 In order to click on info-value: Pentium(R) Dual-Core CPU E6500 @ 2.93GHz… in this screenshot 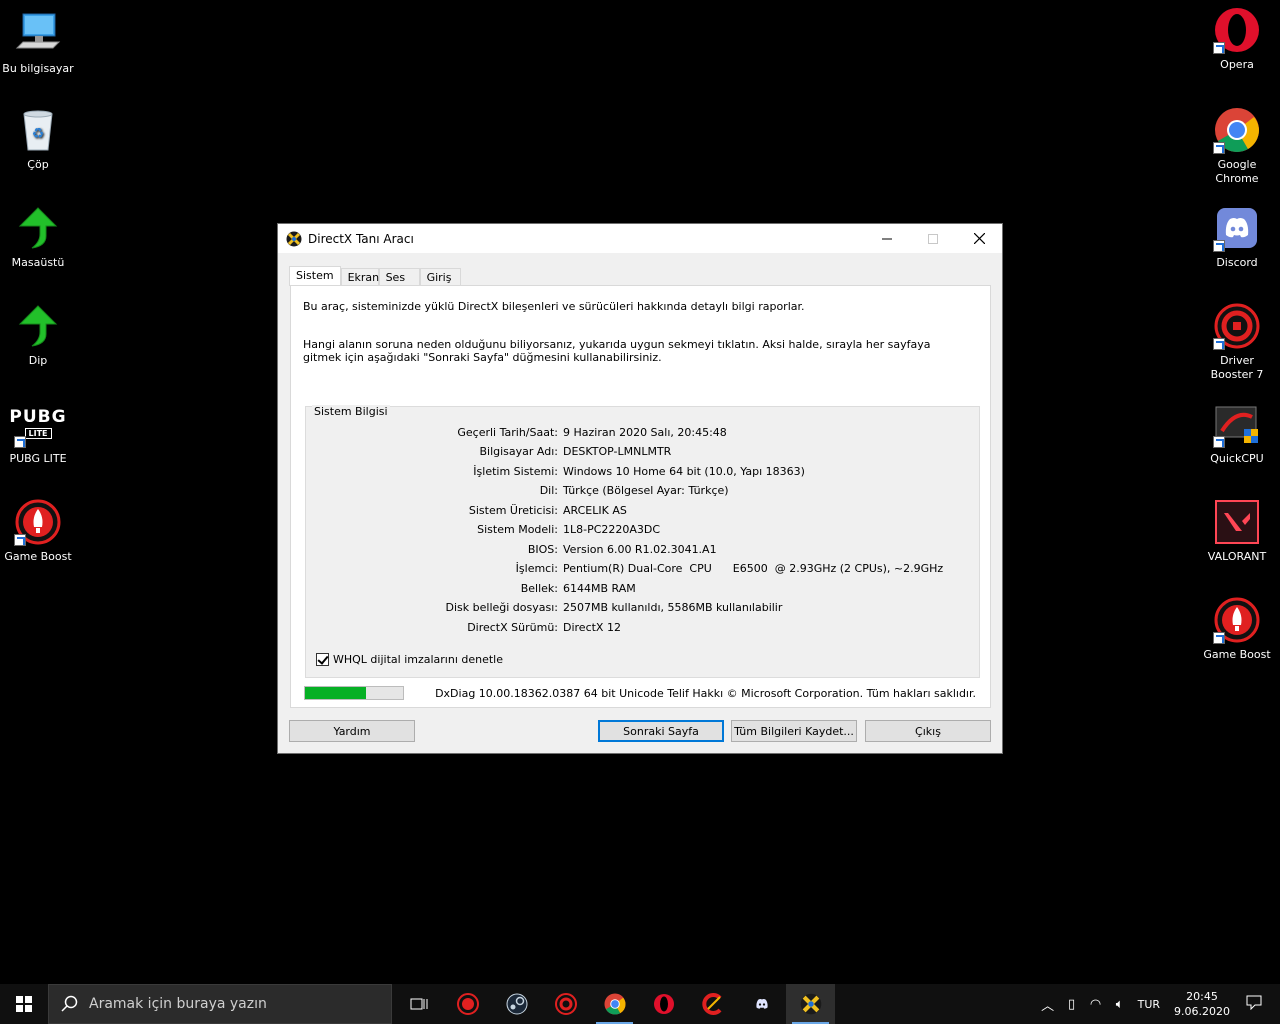, I will do `click(753, 568)`.